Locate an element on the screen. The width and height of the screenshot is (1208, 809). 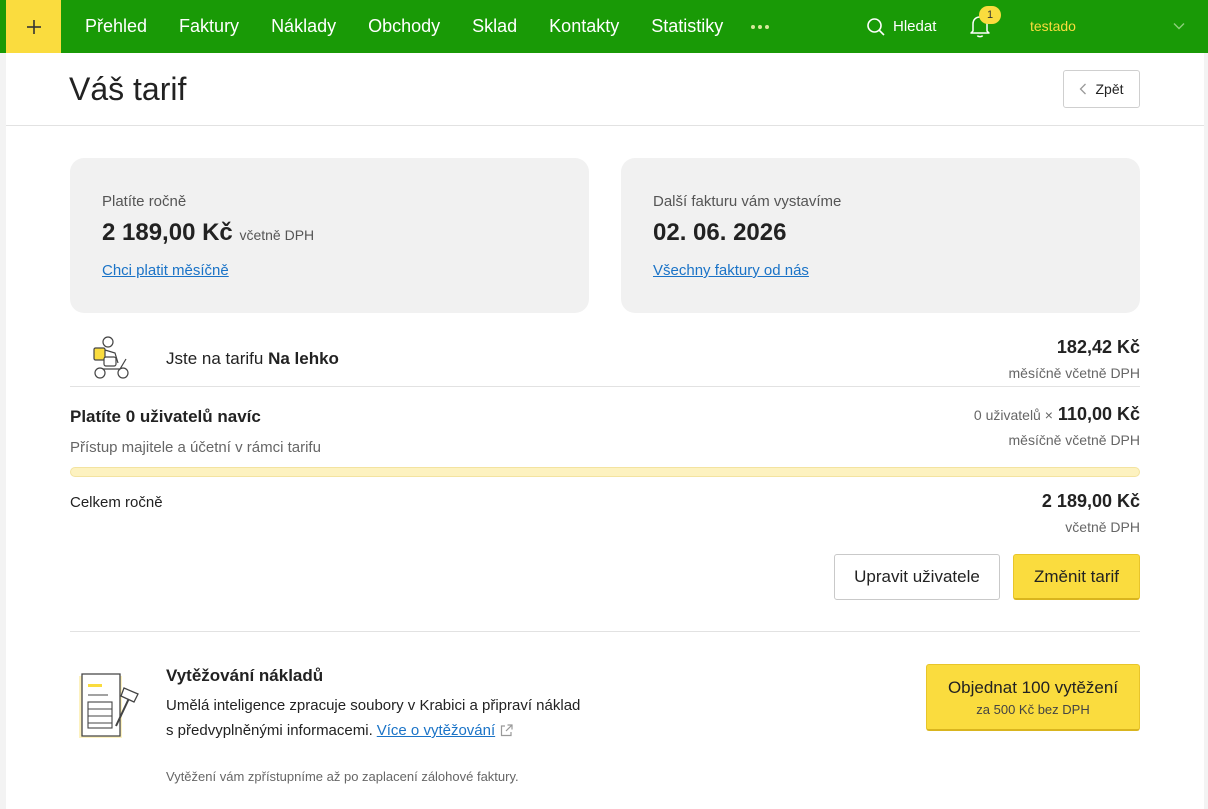
billing-amount-value: 2 189,00 Kč is located at coordinates (167, 232).